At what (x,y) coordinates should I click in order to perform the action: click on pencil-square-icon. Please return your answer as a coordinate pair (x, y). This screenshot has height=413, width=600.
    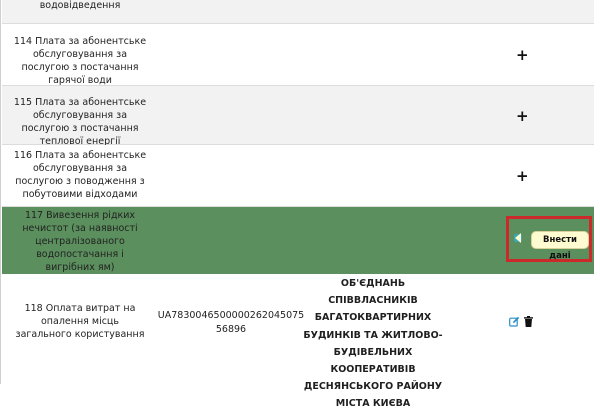
    Looking at the image, I should click on (514, 323).